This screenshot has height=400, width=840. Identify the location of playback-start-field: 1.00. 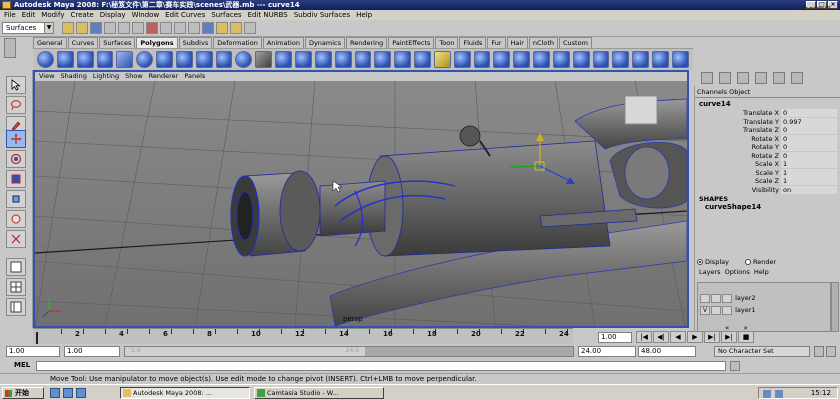
(92, 351).